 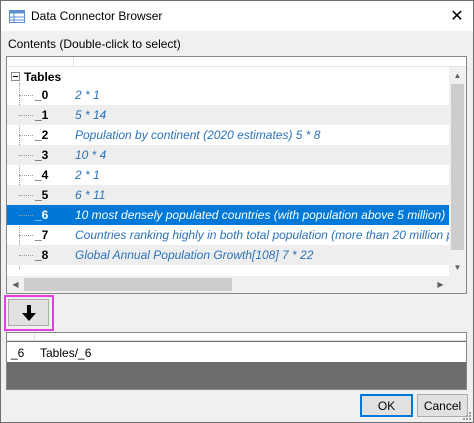 I want to click on data-browser-icon, so click(x=17, y=16).